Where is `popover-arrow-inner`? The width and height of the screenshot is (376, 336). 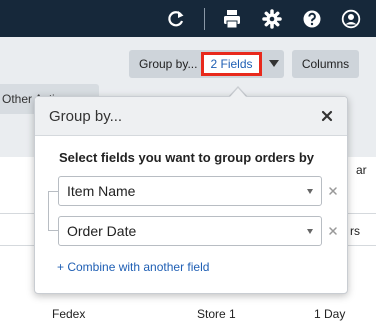 popover-arrow-inner is located at coordinates (238, 93).